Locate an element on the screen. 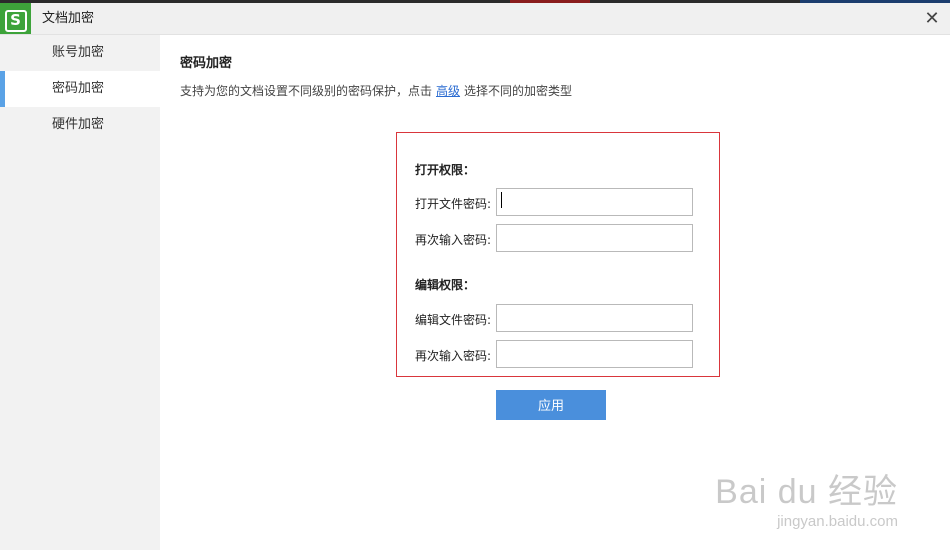 This screenshot has height=550, width=950. description: 支持为您的文档设置不同级别的密码保护，点击 高级 选择不同的加密类型 is located at coordinates (376, 90).